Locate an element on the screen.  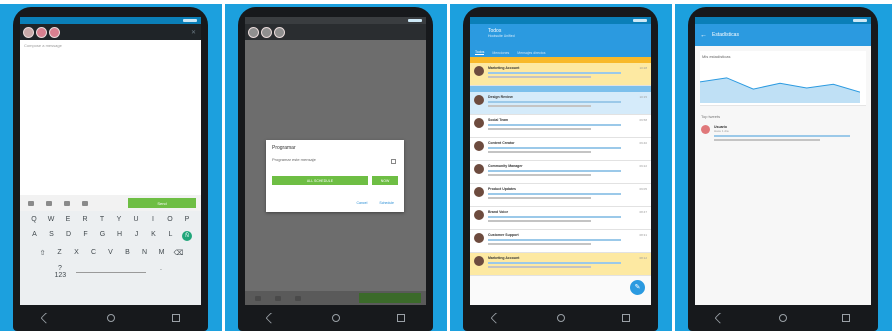
schedule-all-button: ALL SCHEDULE is located at coordinates (320, 180).